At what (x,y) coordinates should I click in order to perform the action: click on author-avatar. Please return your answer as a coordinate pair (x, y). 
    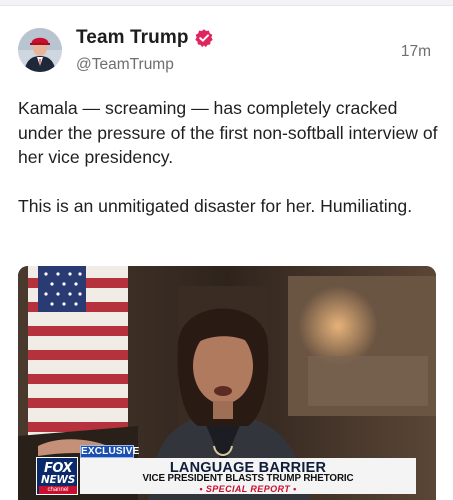
    Looking at the image, I should click on (40, 50).